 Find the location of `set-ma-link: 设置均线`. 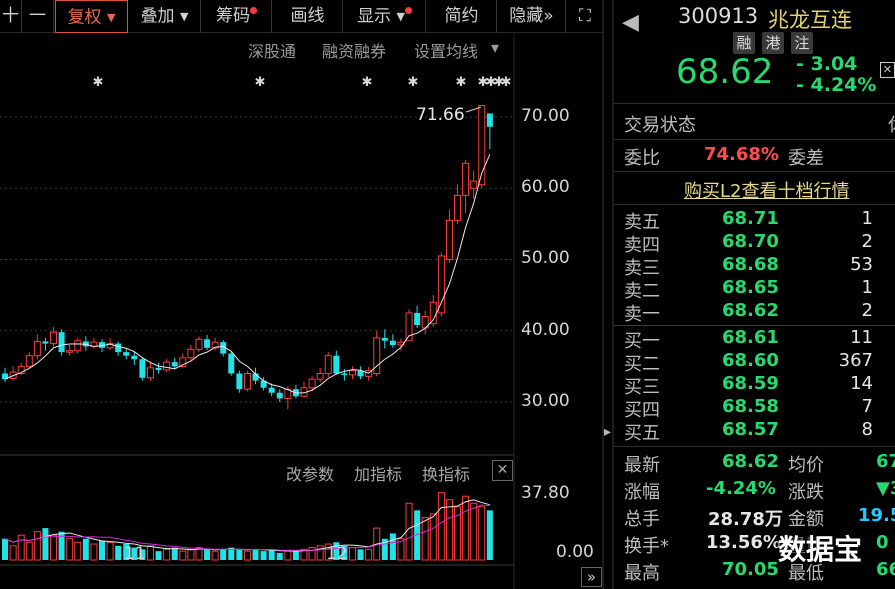

set-ma-link: 设置均线 is located at coordinates (446, 50).